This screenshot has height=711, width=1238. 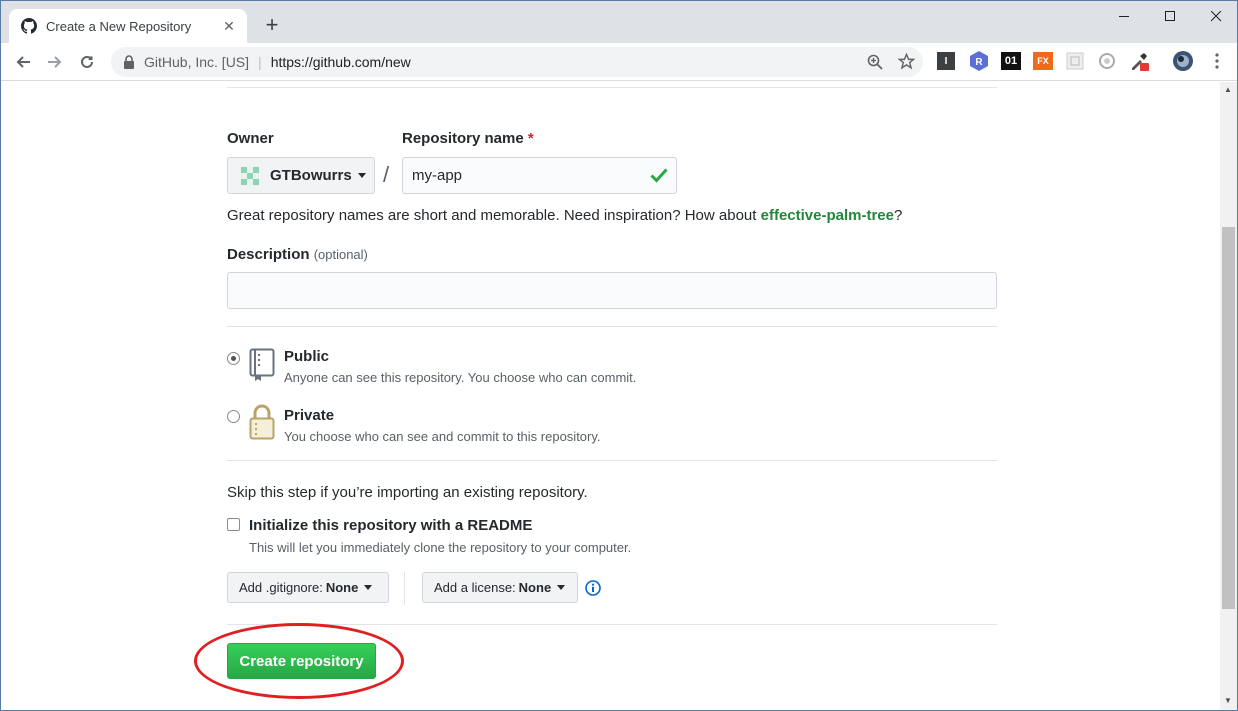 I want to click on extension-icon-1: I, so click(x=946, y=61).